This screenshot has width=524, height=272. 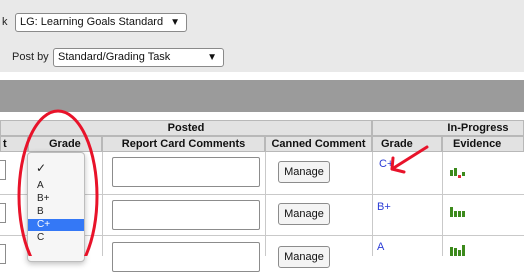 What do you see at coordinates (30, 57) in the screenshot?
I see `postby-label: Post by` at bounding box center [30, 57].